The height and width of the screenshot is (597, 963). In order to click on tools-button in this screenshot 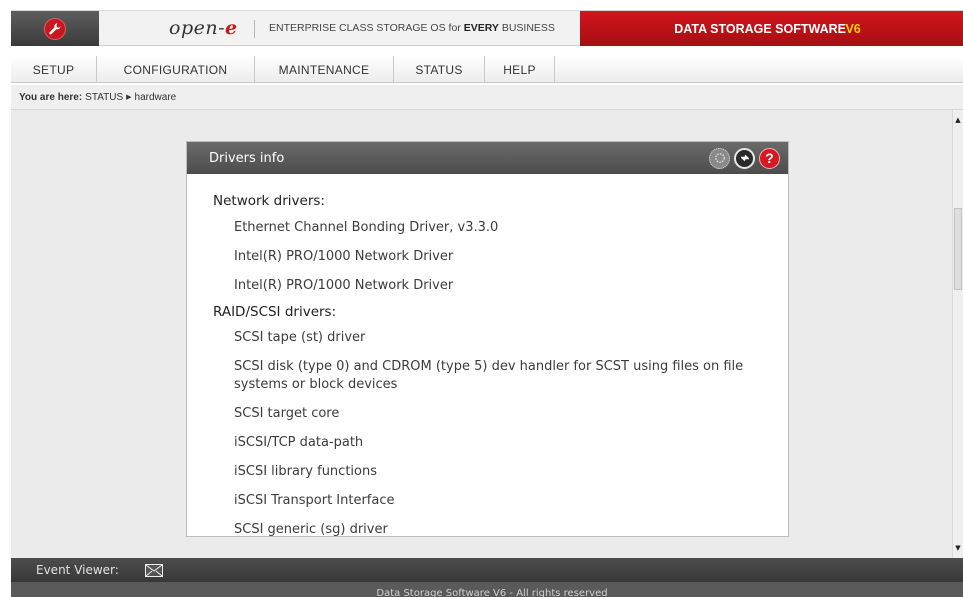, I will do `click(55, 28)`.